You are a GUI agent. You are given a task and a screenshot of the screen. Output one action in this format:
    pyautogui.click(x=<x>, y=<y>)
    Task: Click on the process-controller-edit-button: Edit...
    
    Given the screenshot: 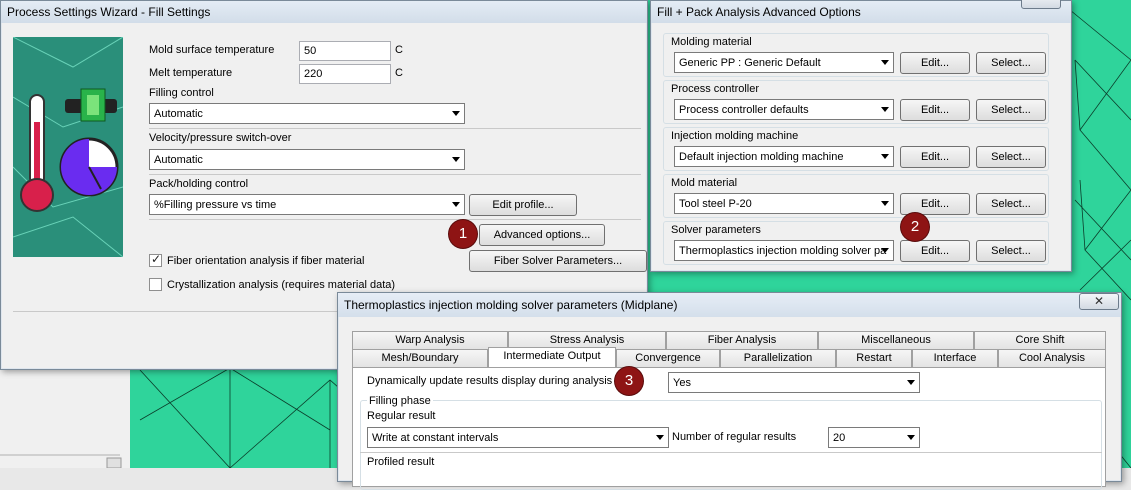 What is the action you would take?
    pyautogui.click(x=935, y=110)
    